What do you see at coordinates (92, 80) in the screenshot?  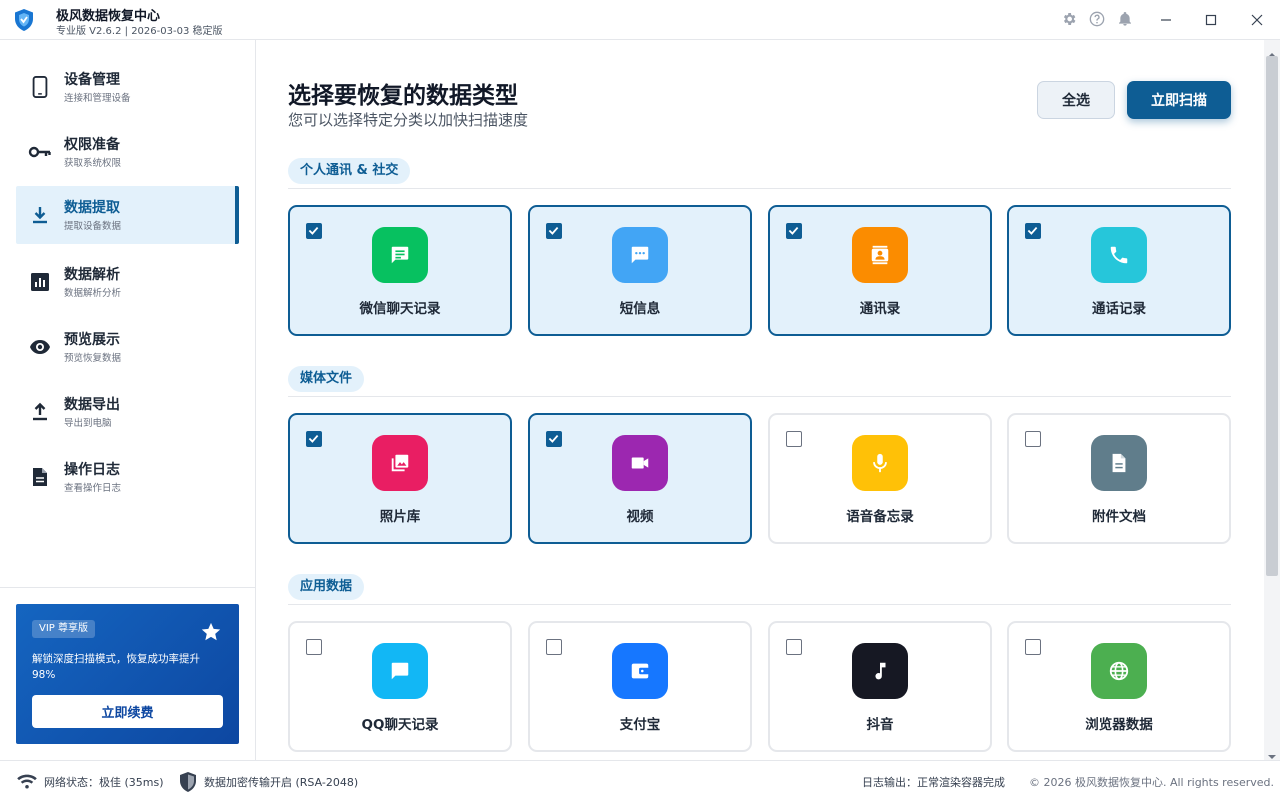 I see `sidebar-item-label: 设备管理` at bounding box center [92, 80].